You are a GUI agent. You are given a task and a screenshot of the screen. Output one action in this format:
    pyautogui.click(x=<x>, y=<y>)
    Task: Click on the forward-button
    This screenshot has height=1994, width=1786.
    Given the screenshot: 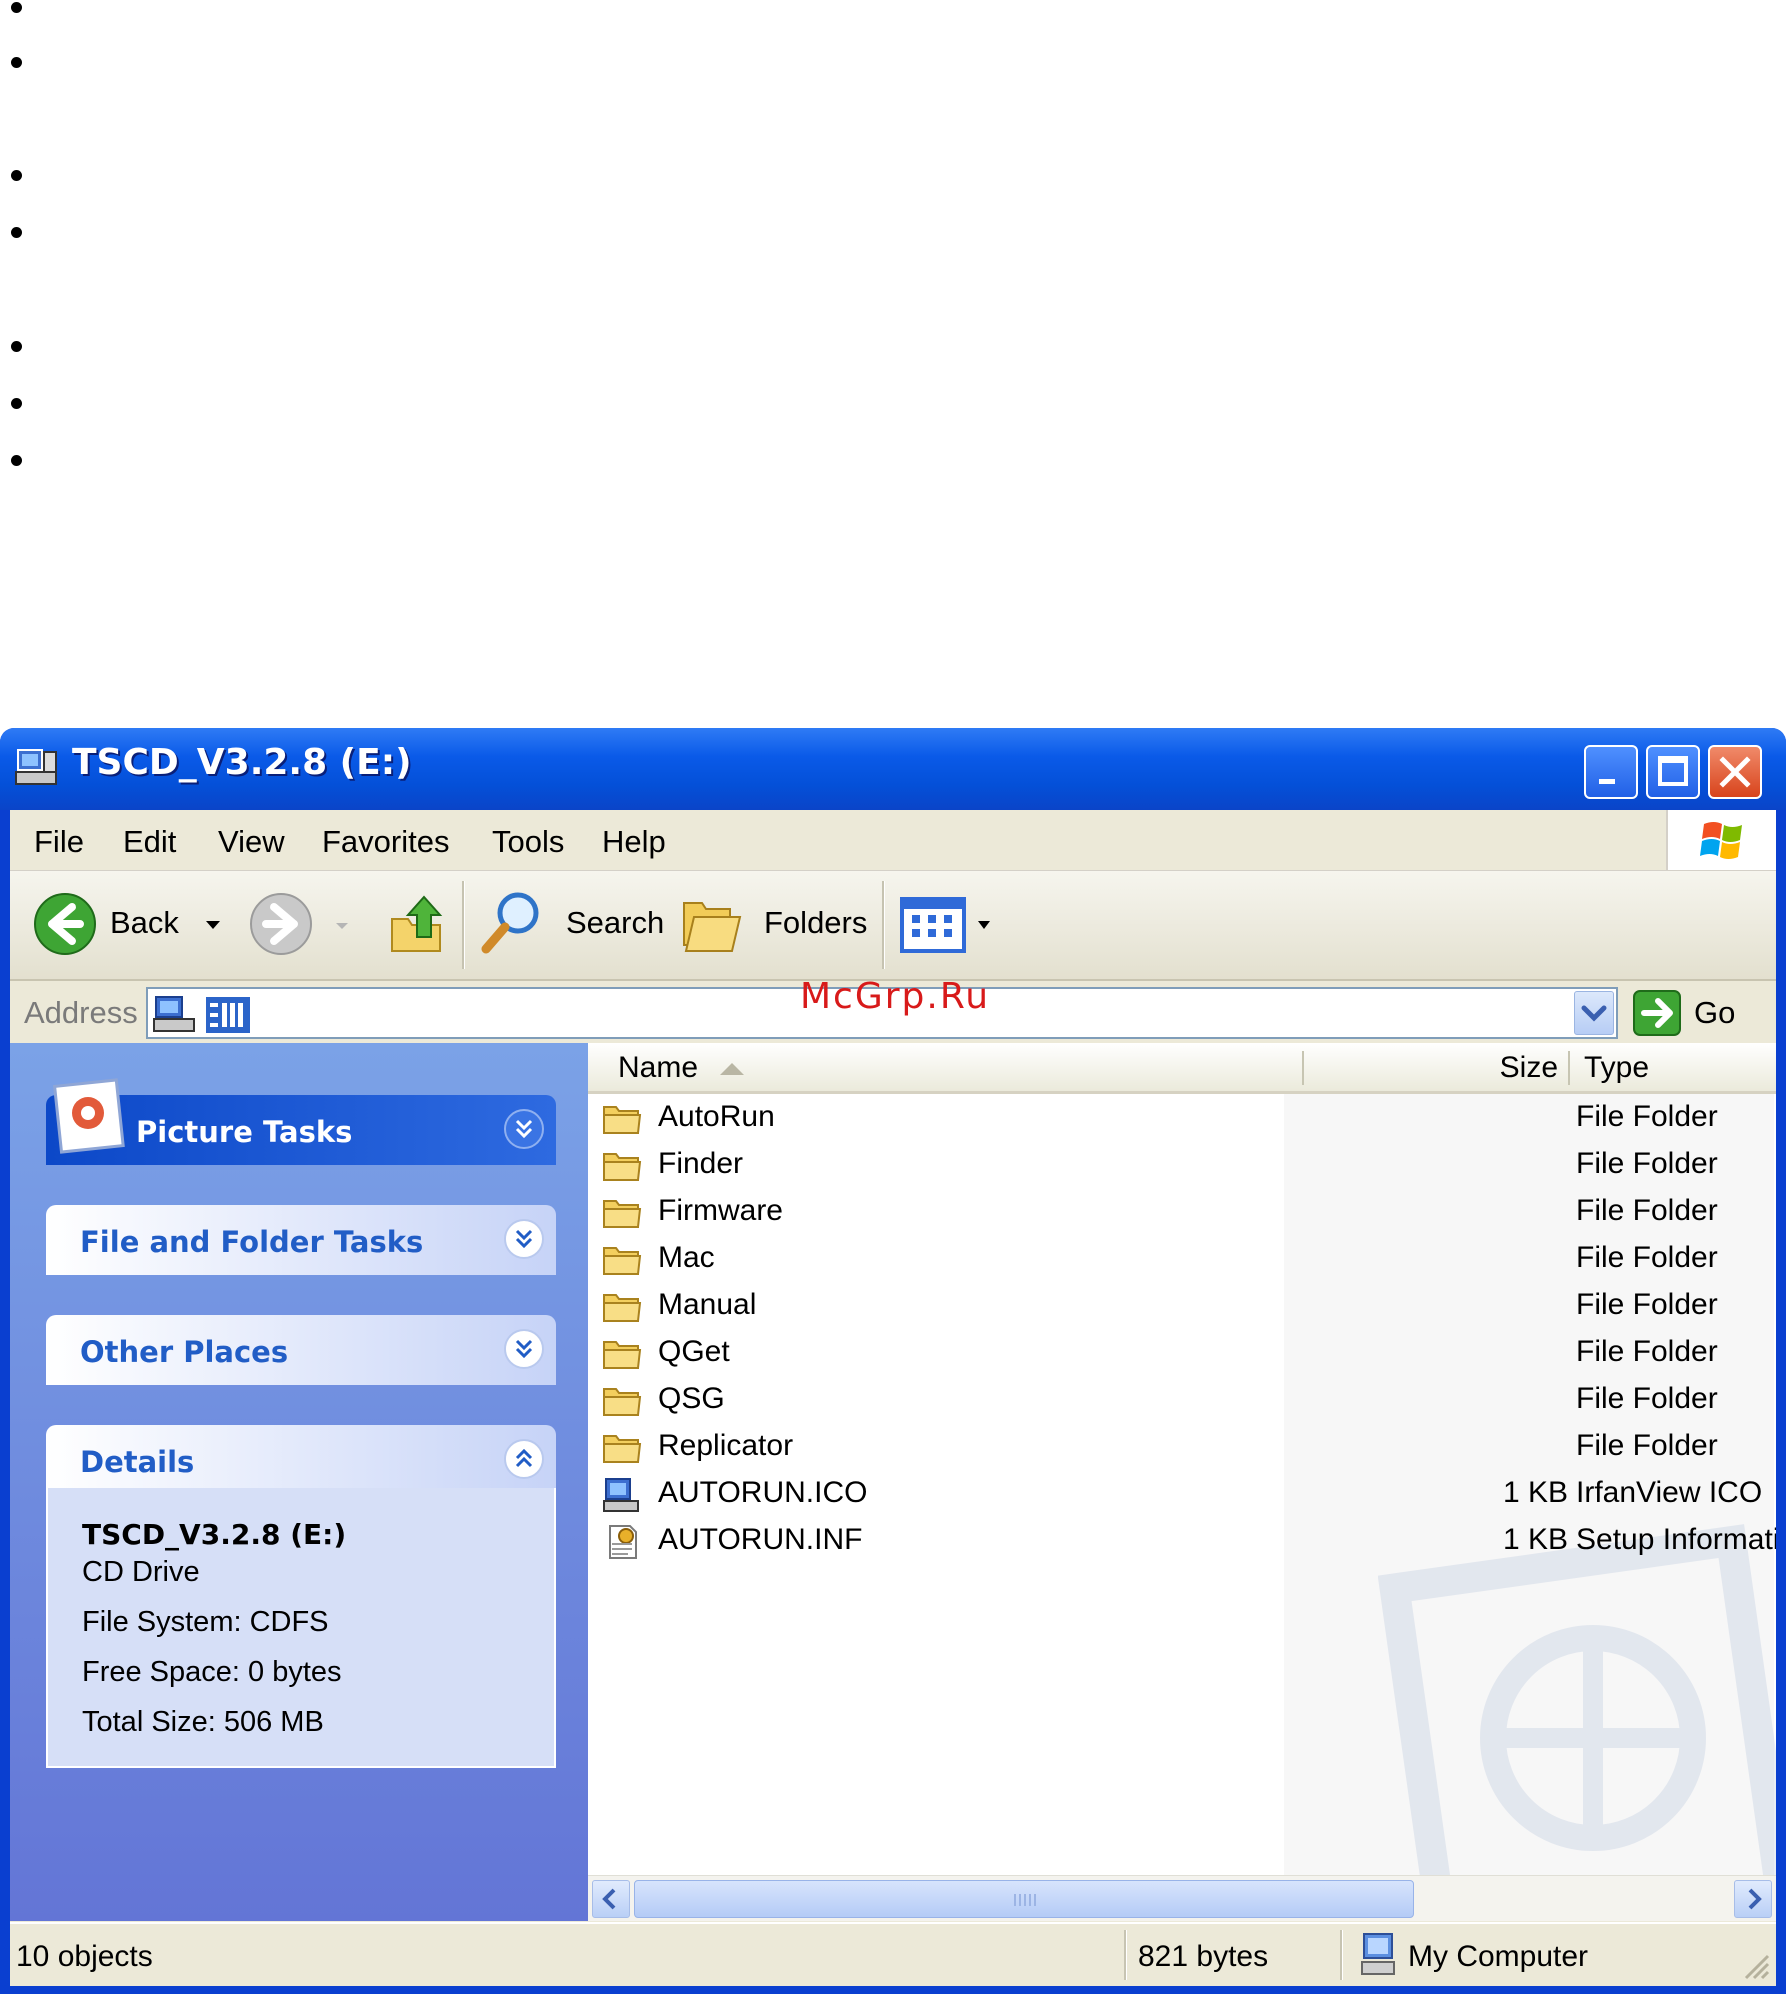 What is the action you would take?
    pyautogui.click(x=303, y=925)
    